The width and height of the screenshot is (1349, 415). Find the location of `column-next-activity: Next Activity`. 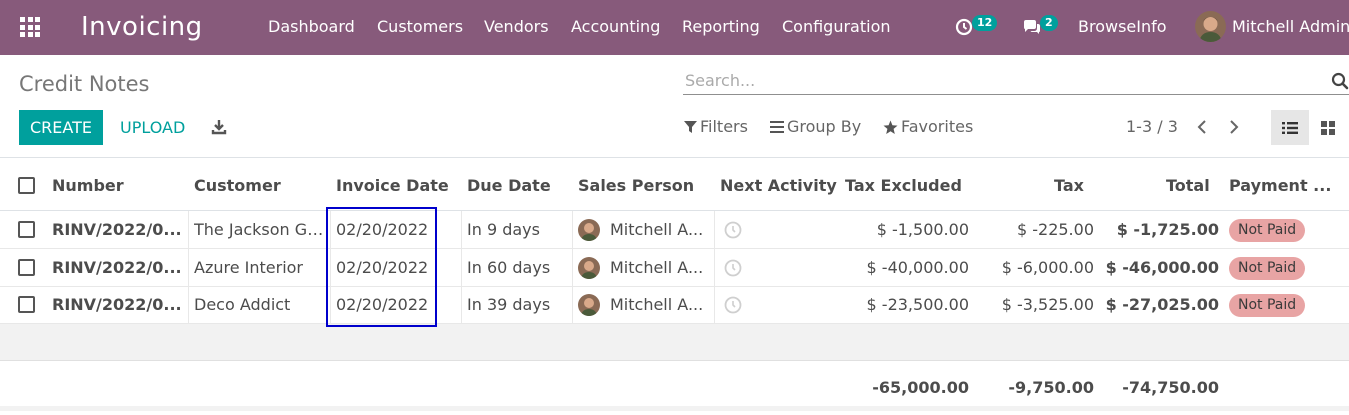

column-next-activity: Next Activity is located at coordinates (778, 186).